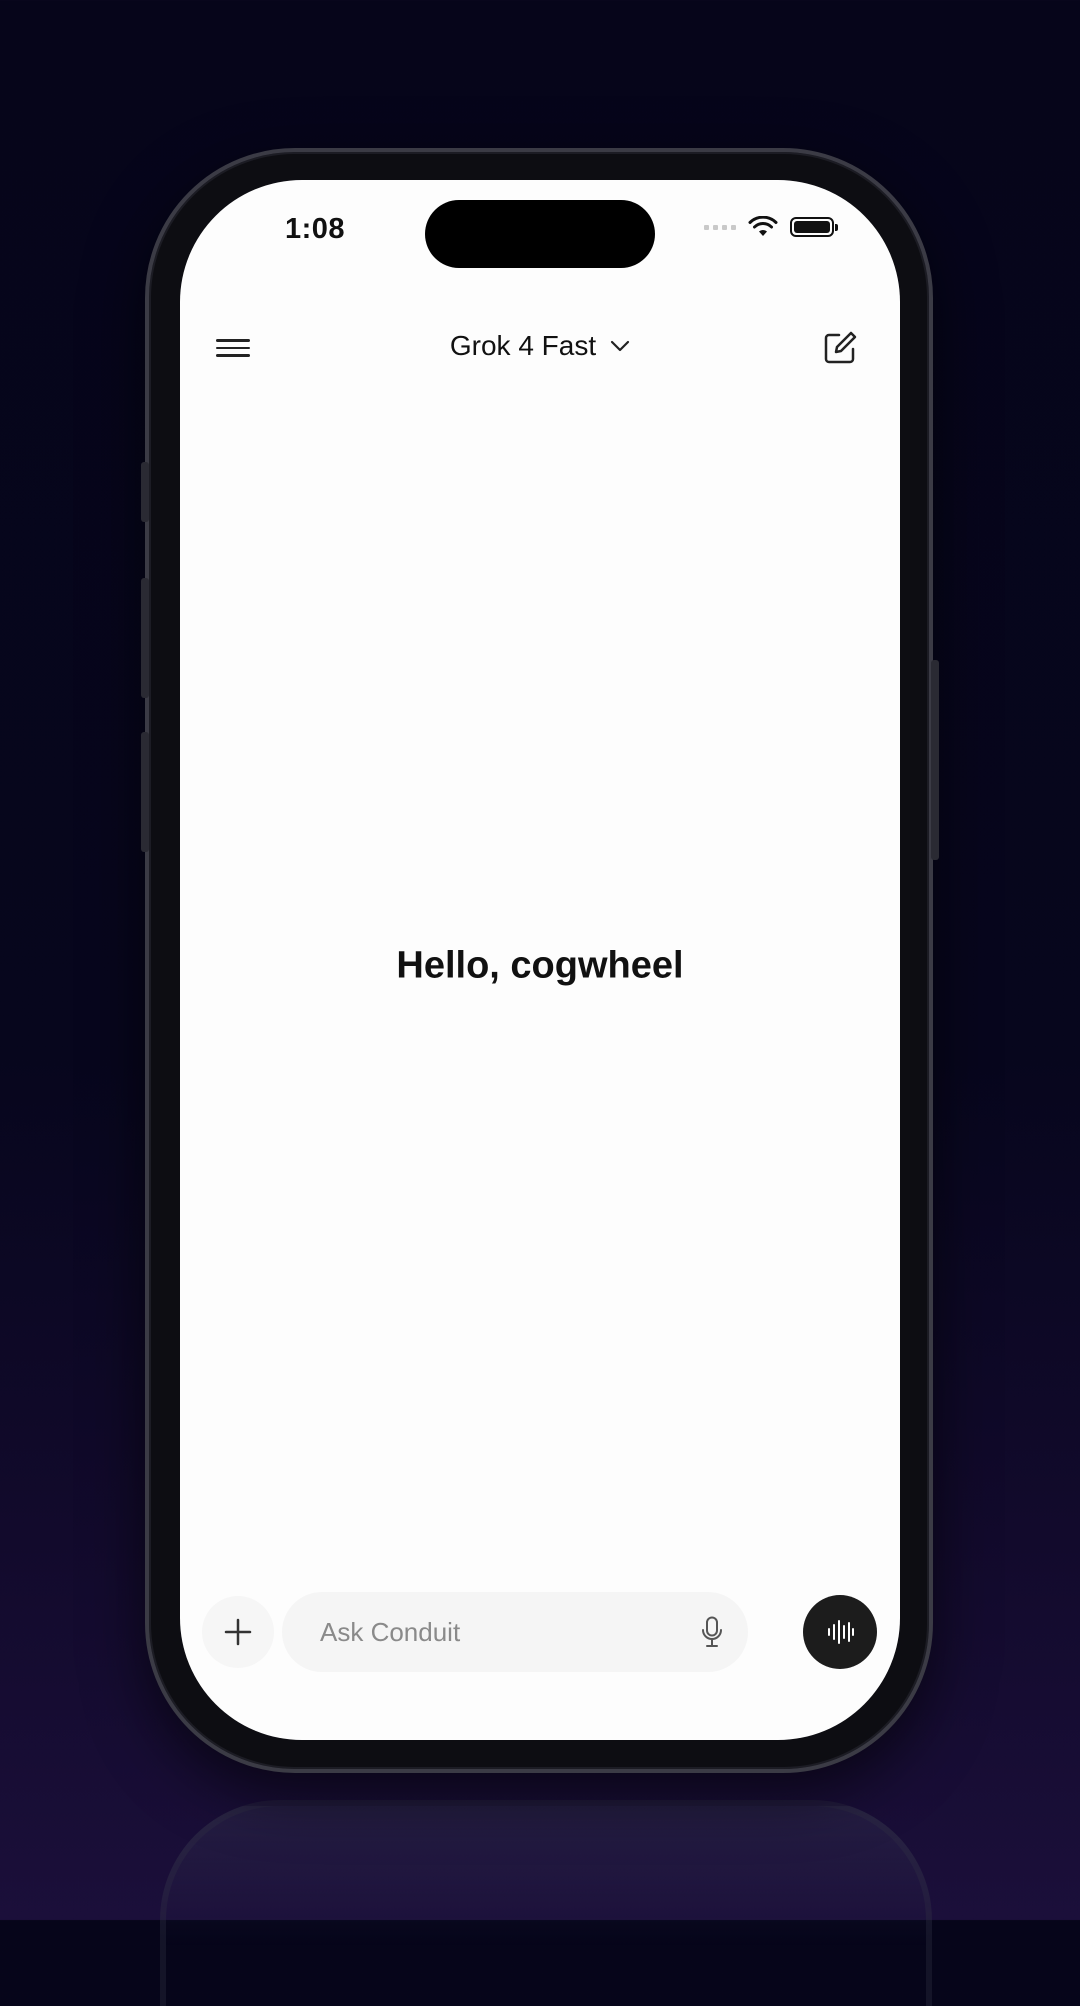 This screenshot has height=2006, width=1080. Describe the element at coordinates (145, 492) in the screenshot. I see `action-button` at that location.